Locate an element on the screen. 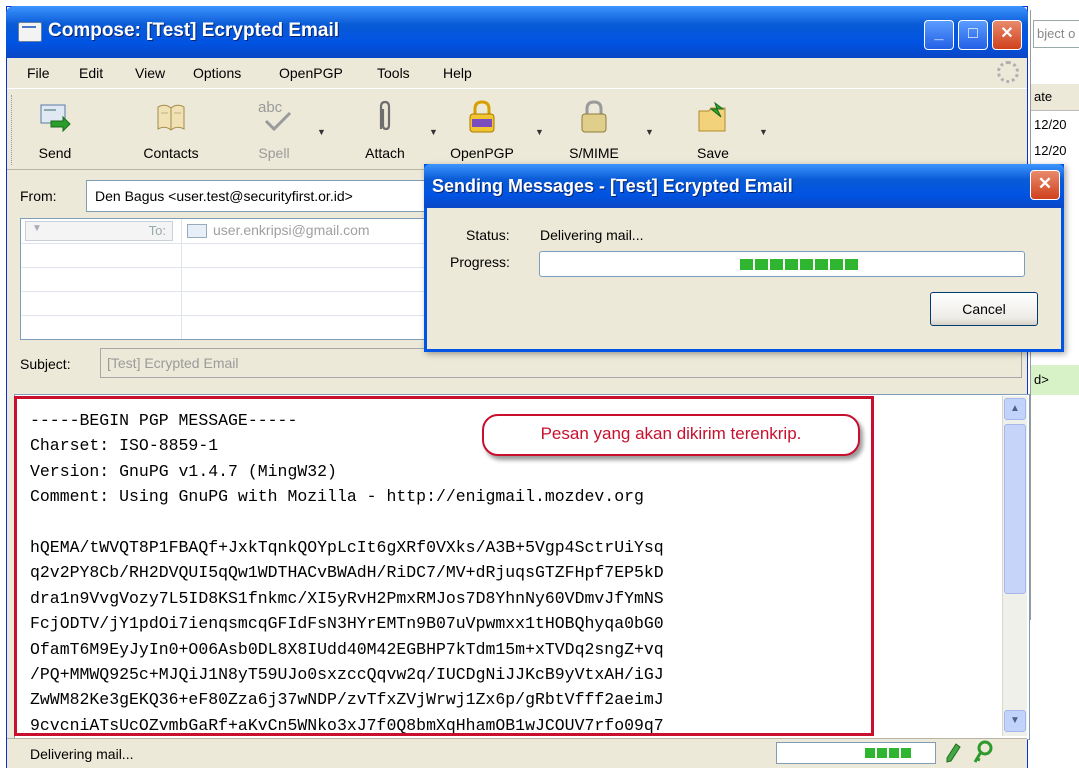  smime-dropdown-arrow-icon: ▼ is located at coordinates (649, 132).